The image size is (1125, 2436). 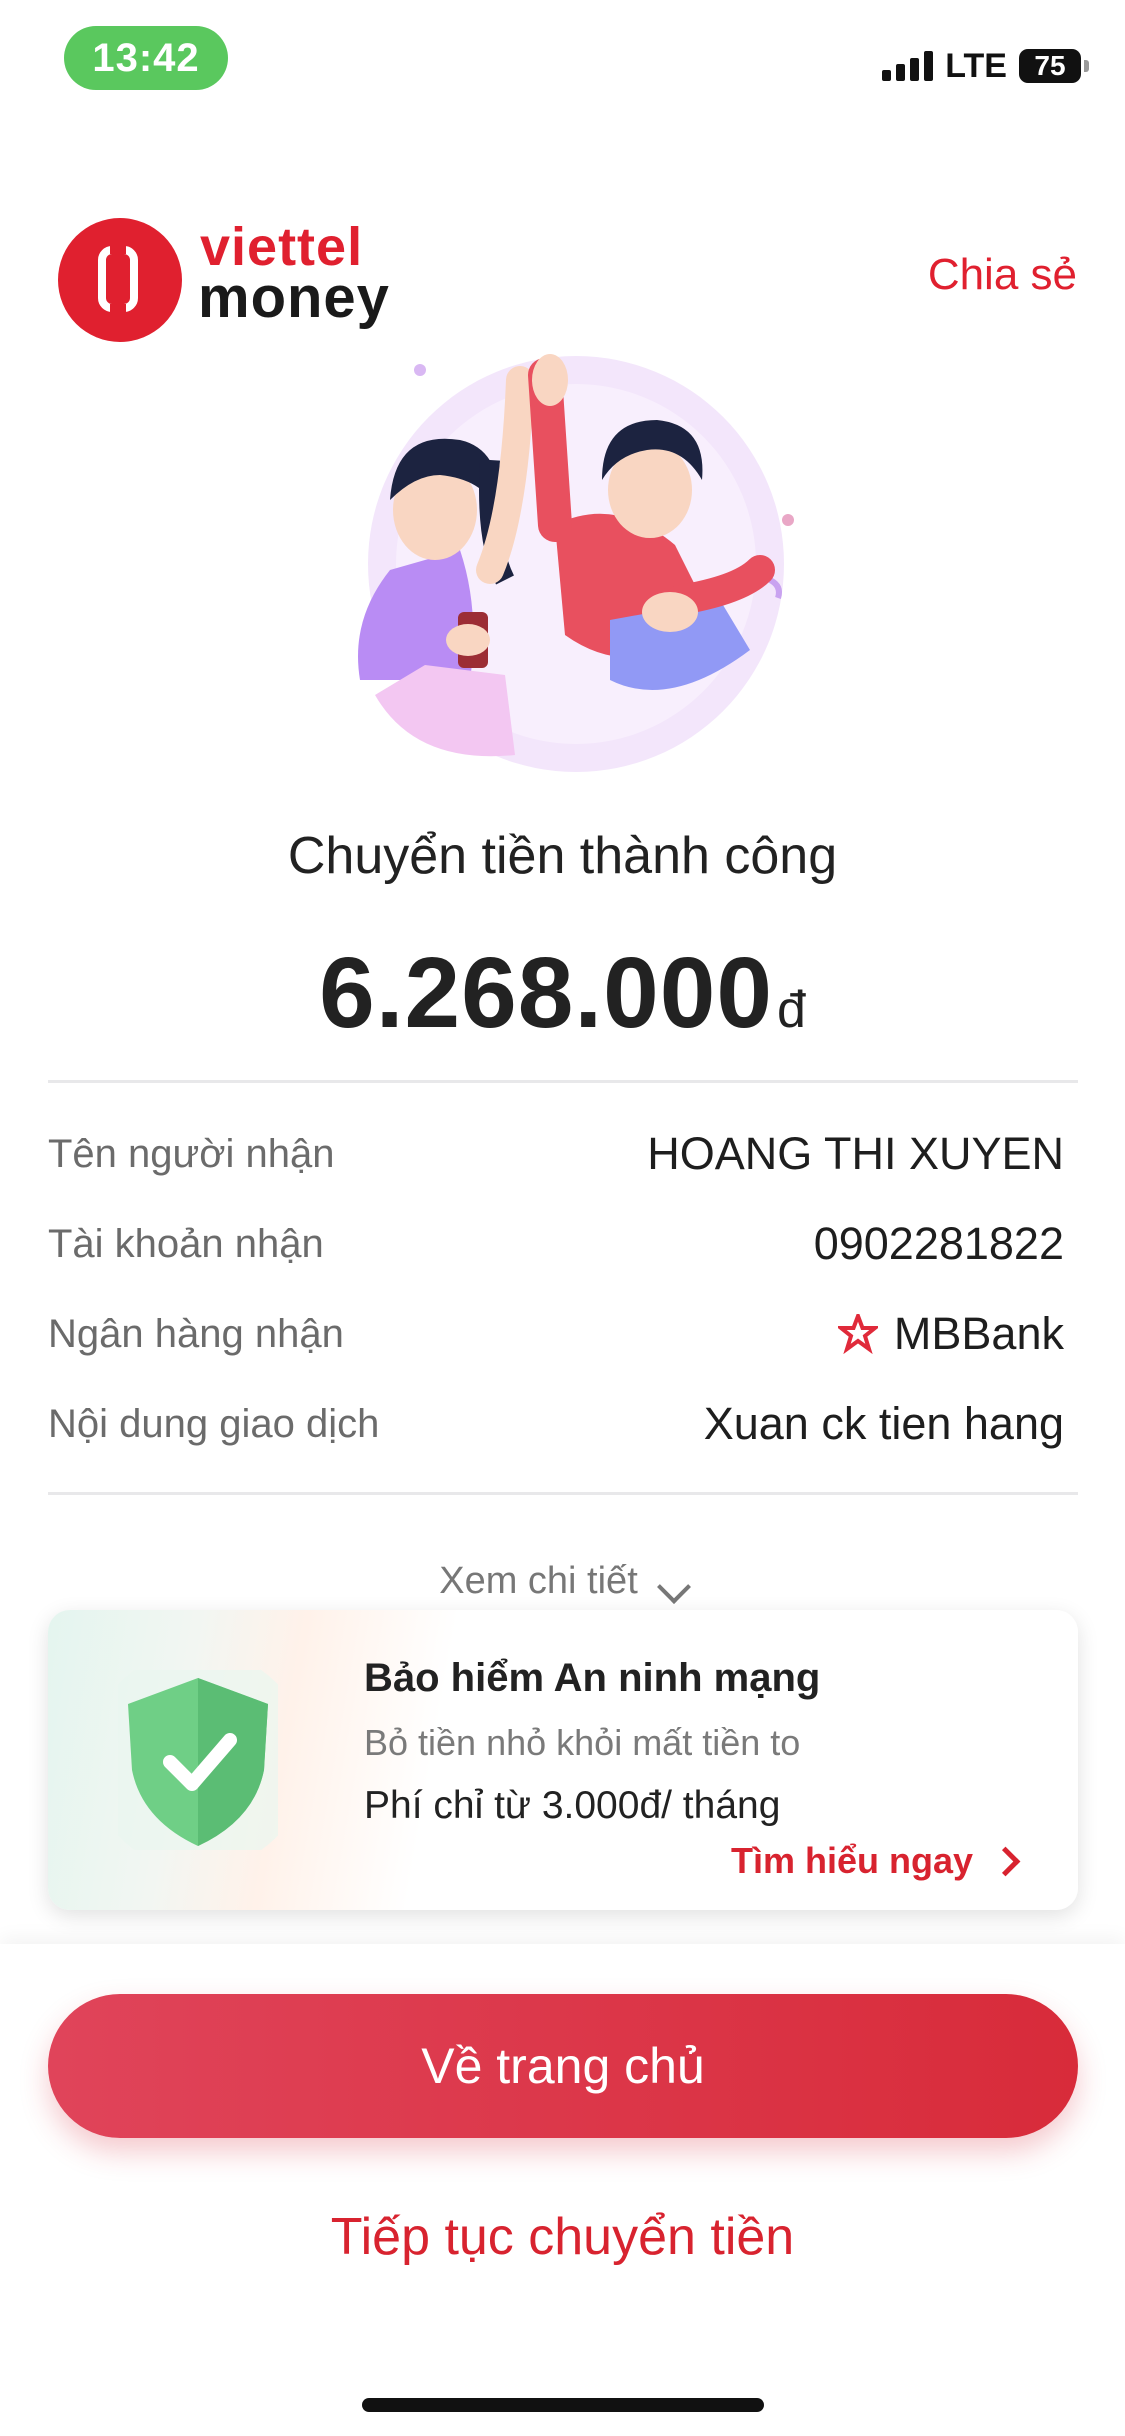 What do you see at coordinates (538, 1581) in the screenshot?
I see `view-detail-label: Xem chi tiết` at bounding box center [538, 1581].